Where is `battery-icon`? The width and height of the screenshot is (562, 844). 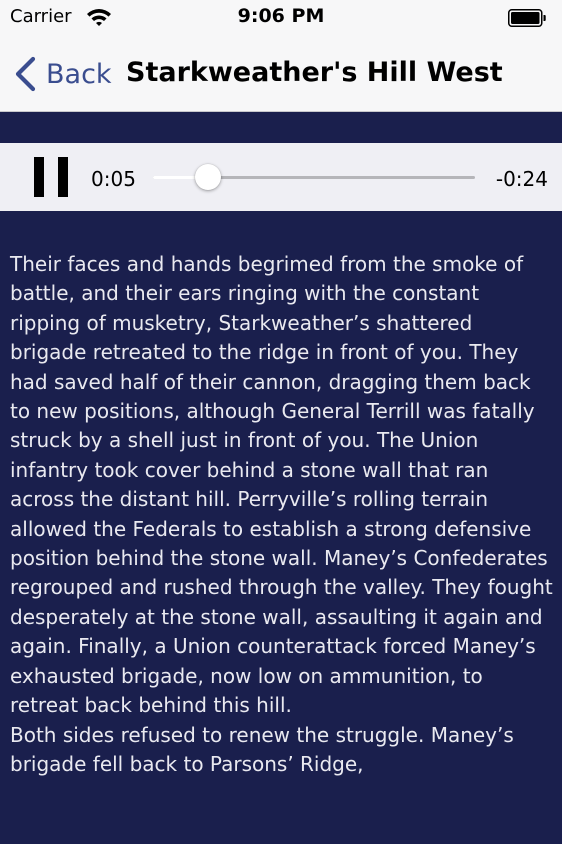 battery-icon is located at coordinates (527, 18).